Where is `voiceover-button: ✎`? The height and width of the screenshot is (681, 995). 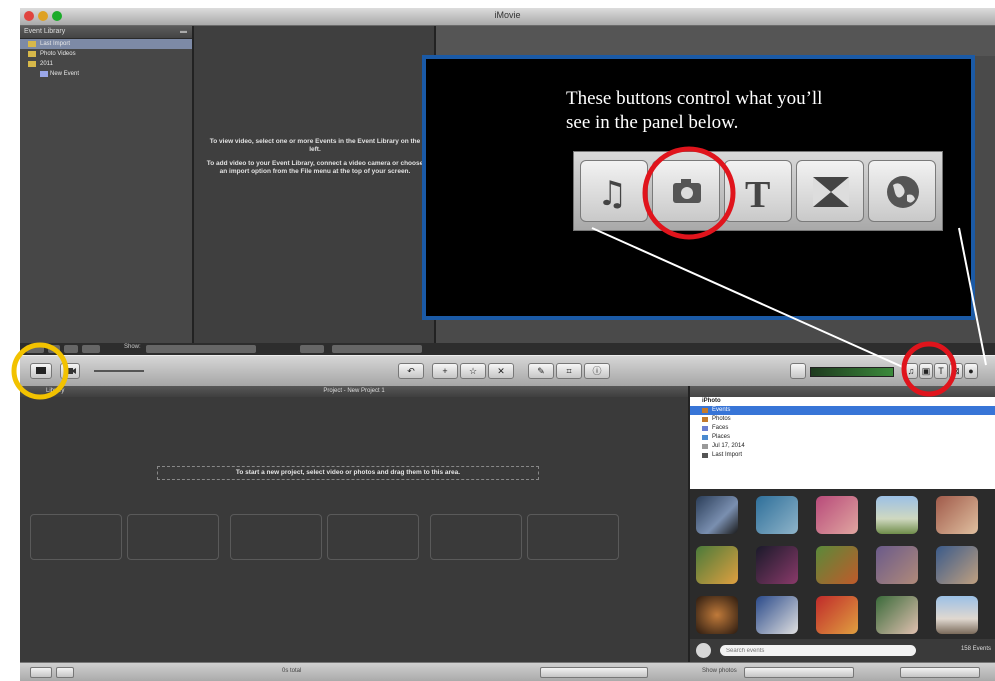 voiceover-button: ✎ is located at coordinates (541, 371).